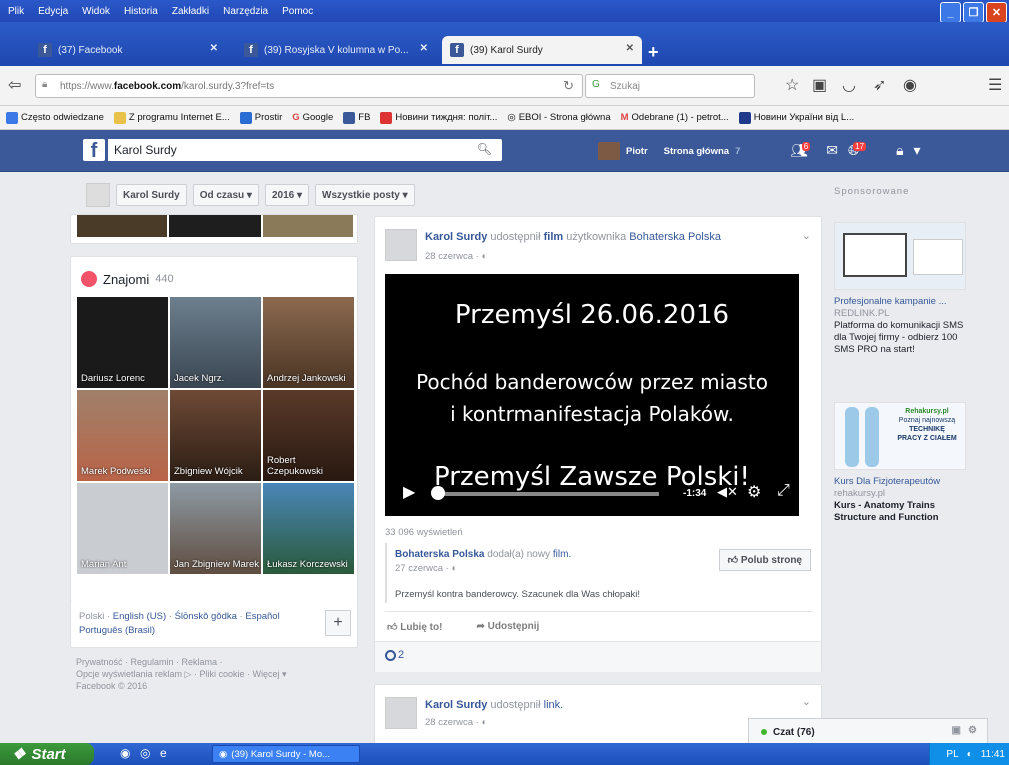 This screenshot has width=1009, height=765. What do you see at coordinates (308, 528) in the screenshot?
I see `friend-tile: Łukasz Korczewski` at bounding box center [308, 528].